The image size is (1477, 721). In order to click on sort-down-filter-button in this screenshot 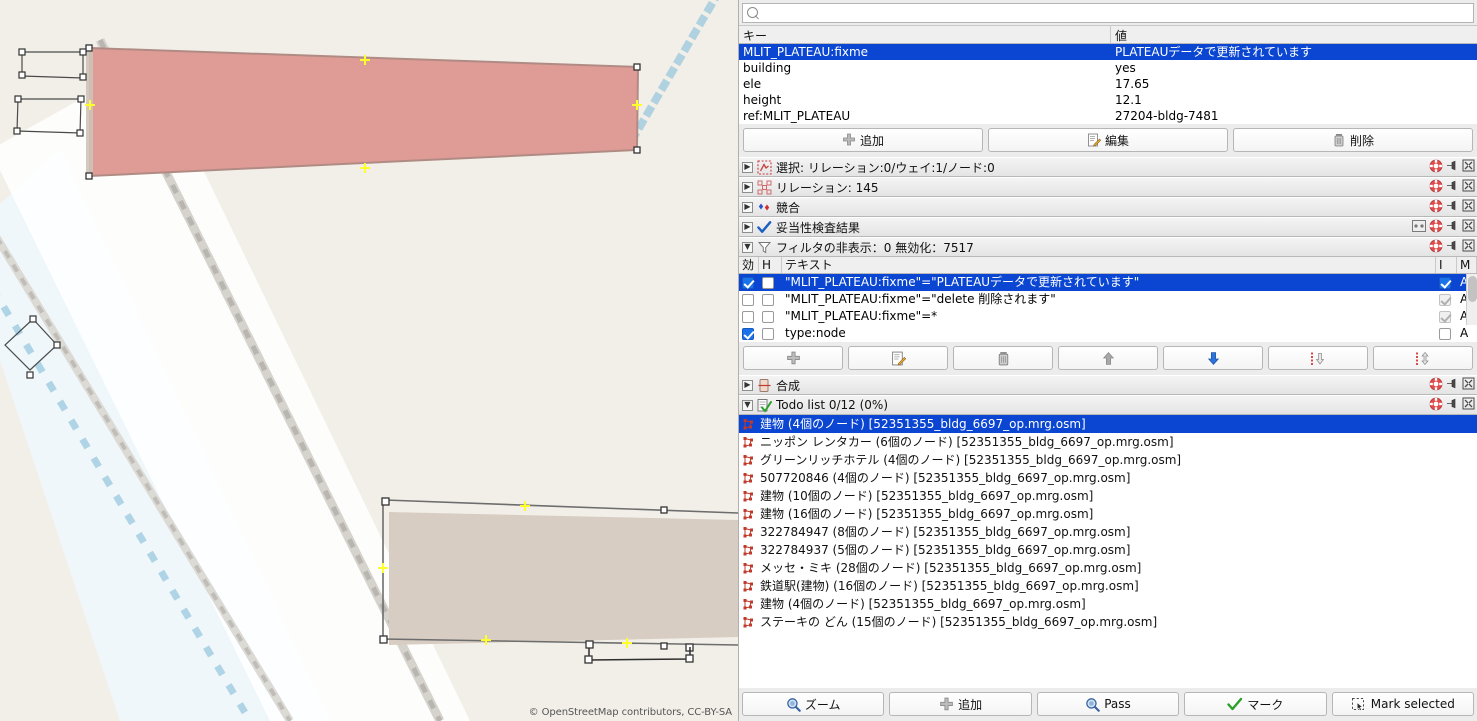, I will do `click(1318, 358)`.